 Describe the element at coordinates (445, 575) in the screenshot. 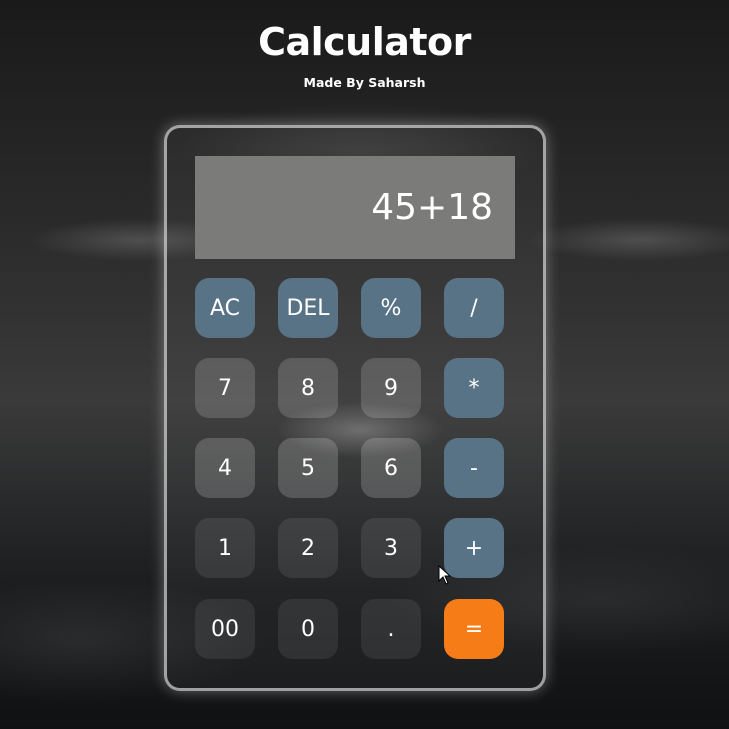

I see `mouse-pointer-icon` at that location.